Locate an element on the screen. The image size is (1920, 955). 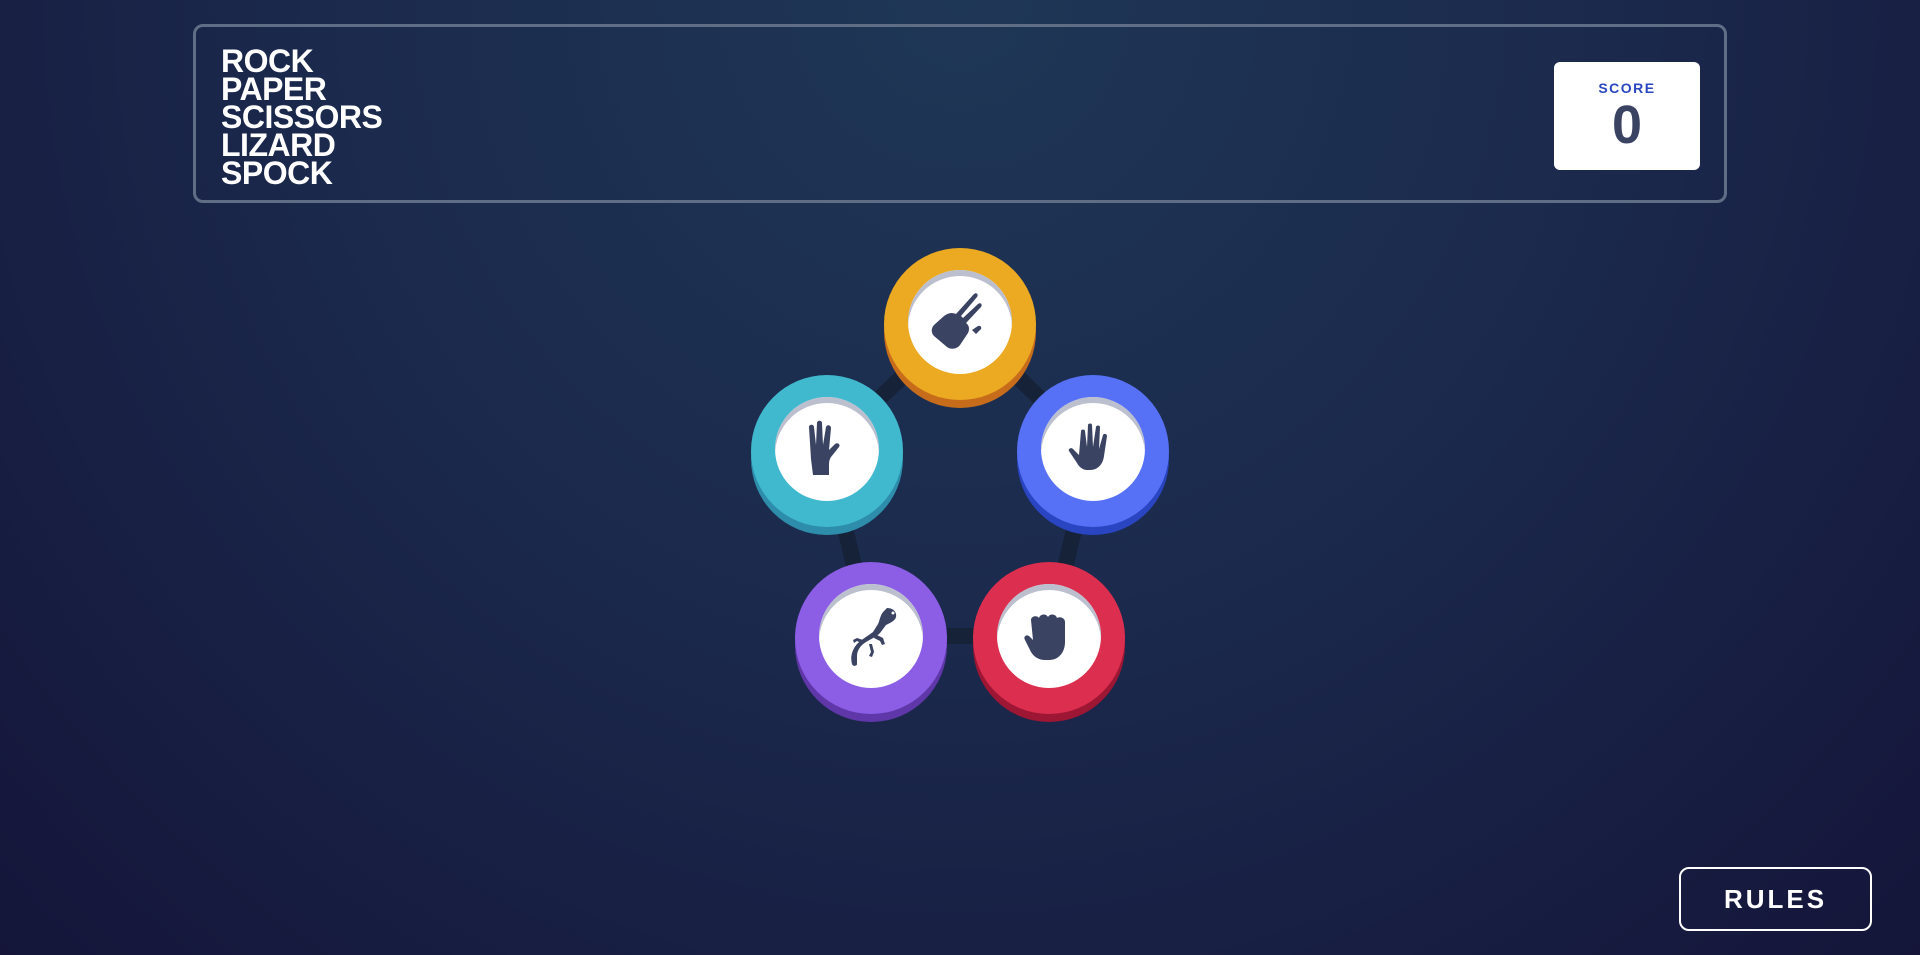
paper-token is located at coordinates (1093, 451).